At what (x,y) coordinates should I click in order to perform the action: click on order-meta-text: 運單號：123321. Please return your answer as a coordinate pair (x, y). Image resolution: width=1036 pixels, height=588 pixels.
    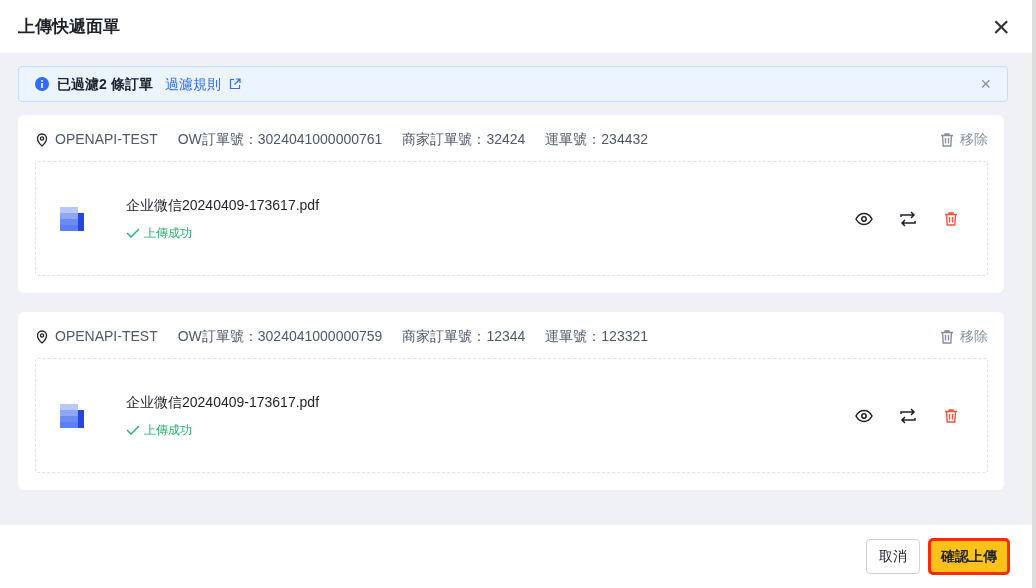
    Looking at the image, I should click on (597, 336).